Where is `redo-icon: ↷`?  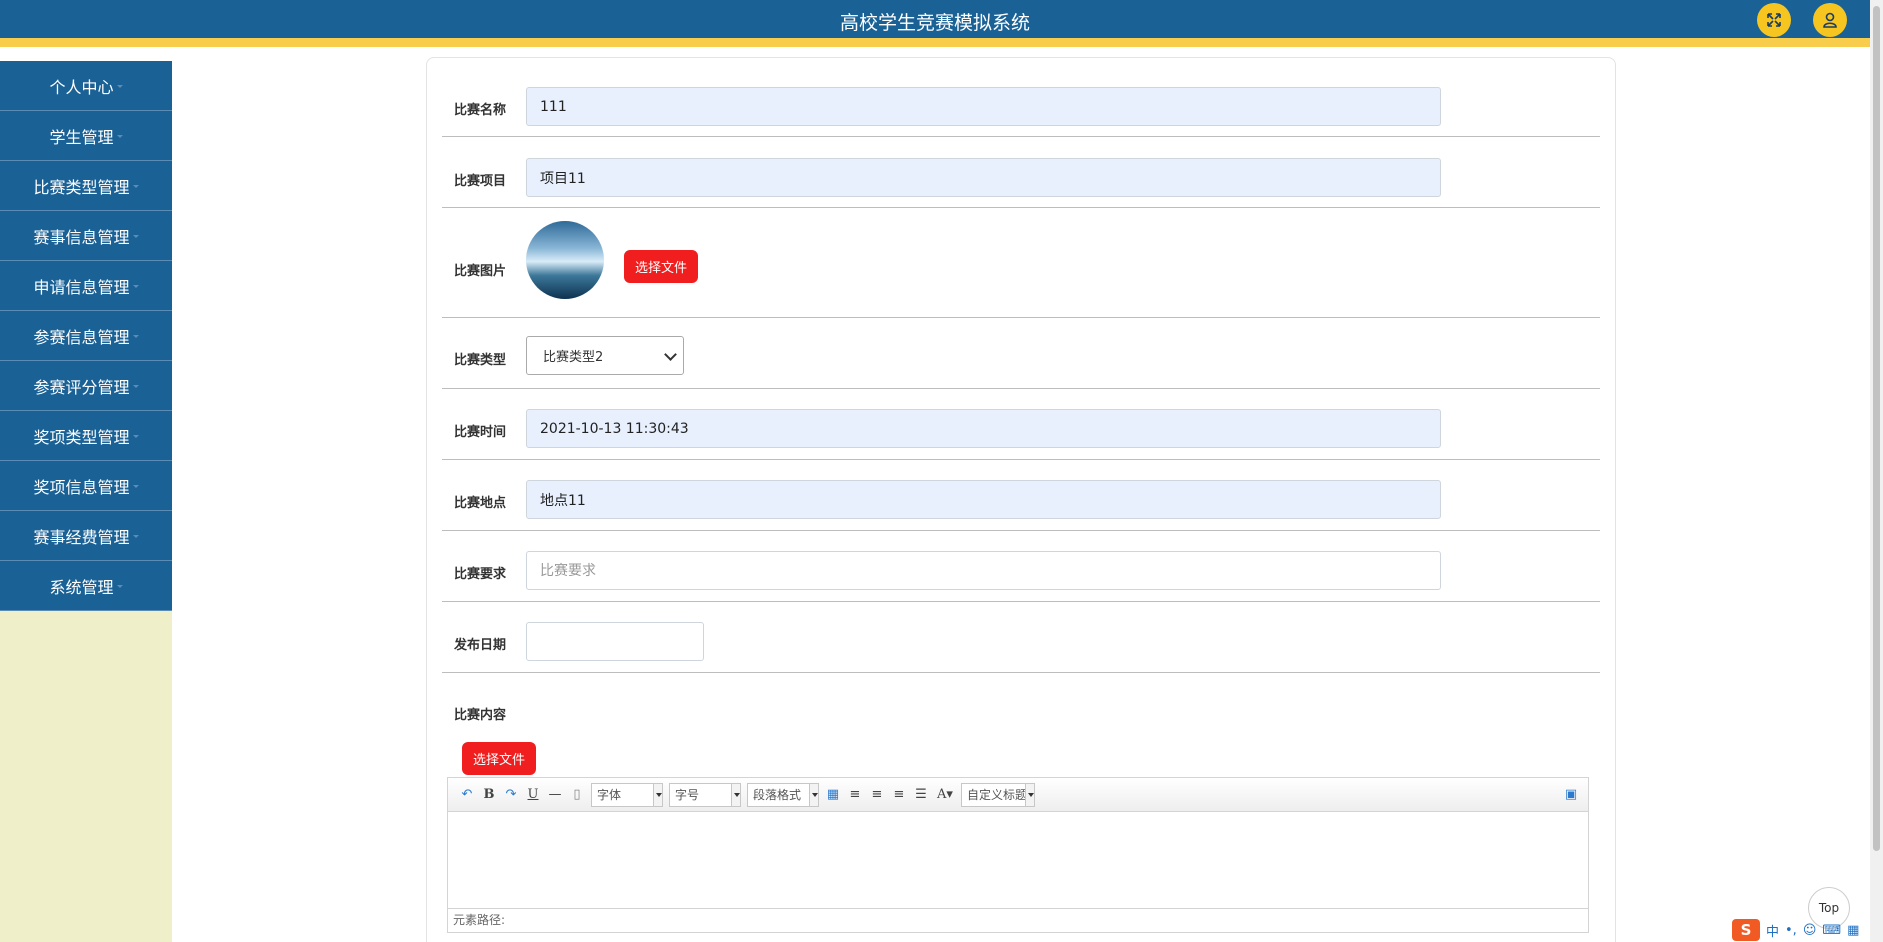
redo-icon: ↷ is located at coordinates (511, 794).